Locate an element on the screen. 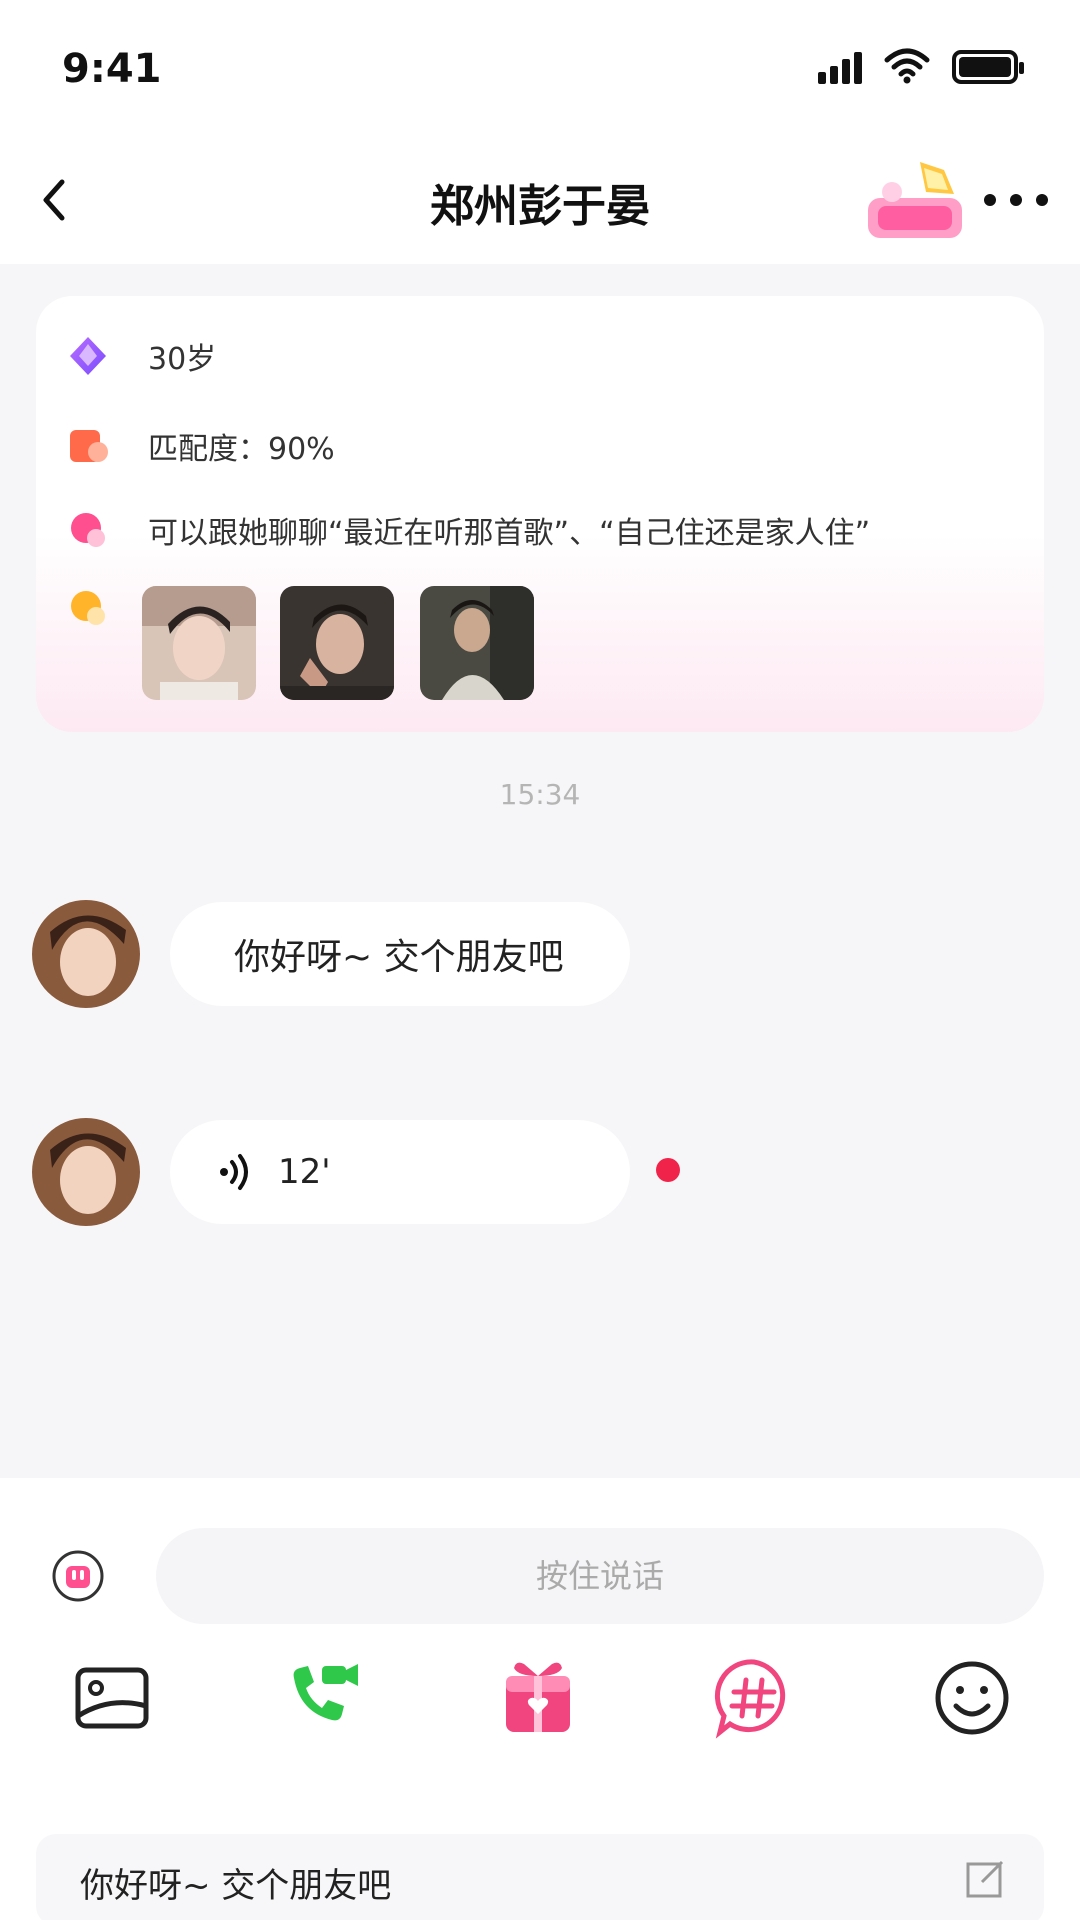 The width and height of the screenshot is (1080, 1920). video-call-icon is located at coordinates (322, 1698).